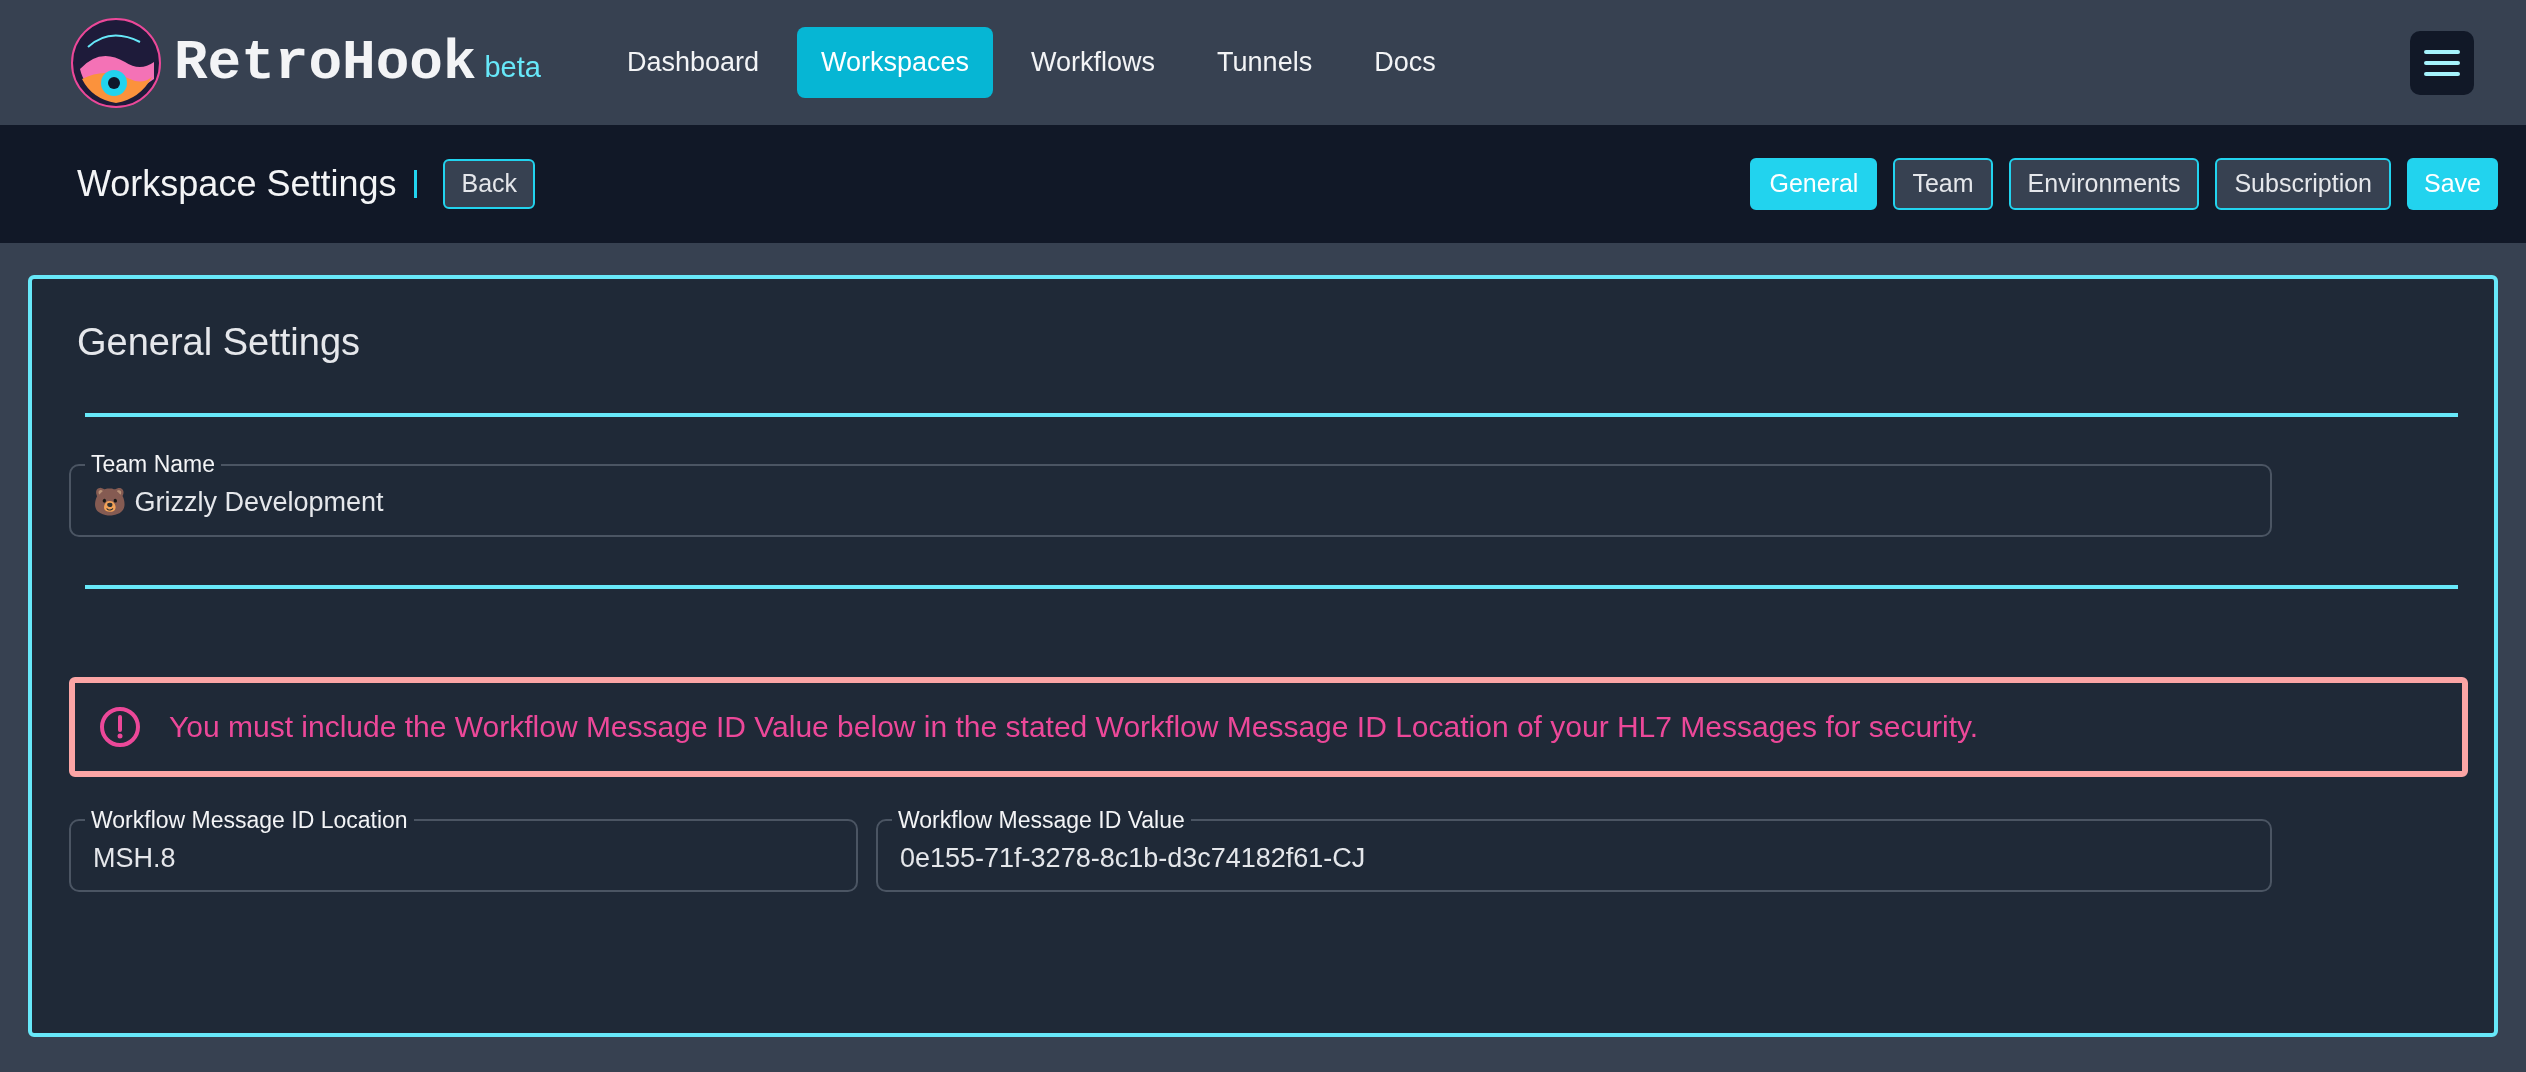 The image size is (2526, 1072). What do you see at coordinates (116, 62) in the screenshot?
I see `logo-icon` at bounding box center [116, 62].